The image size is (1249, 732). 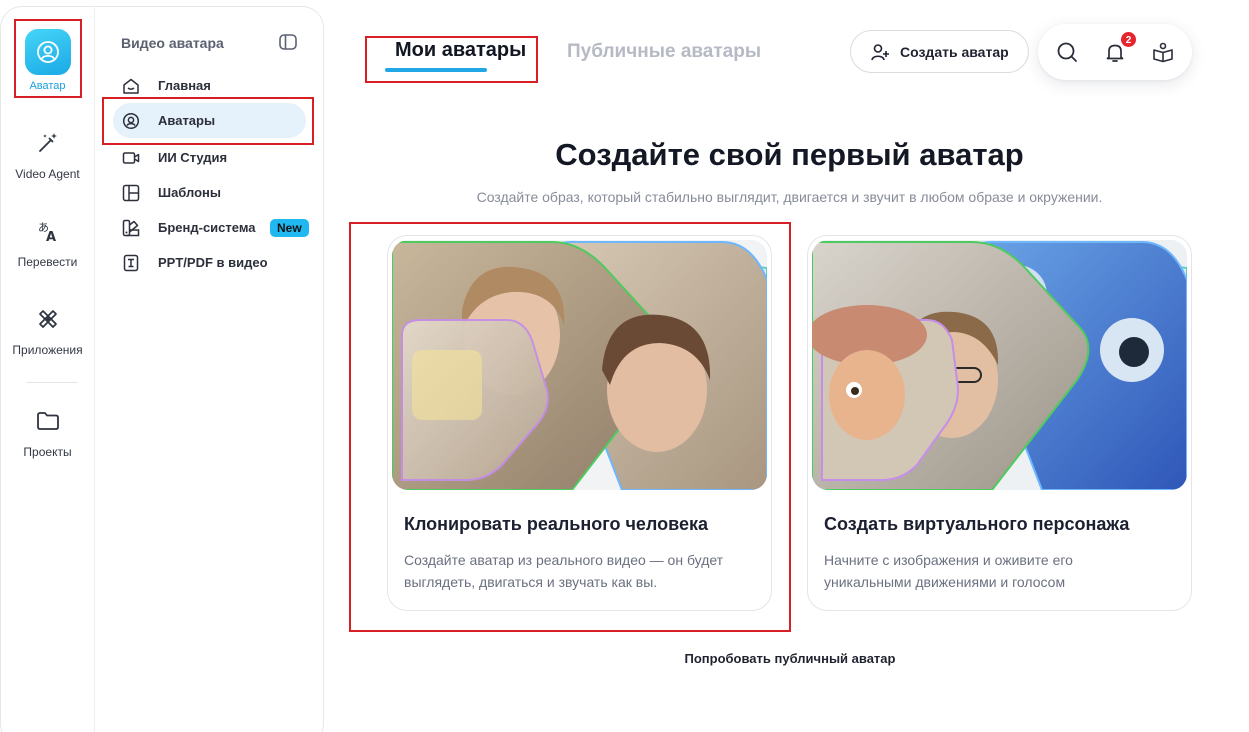 I want to click on apps-icon, so click(x=48, y=319).